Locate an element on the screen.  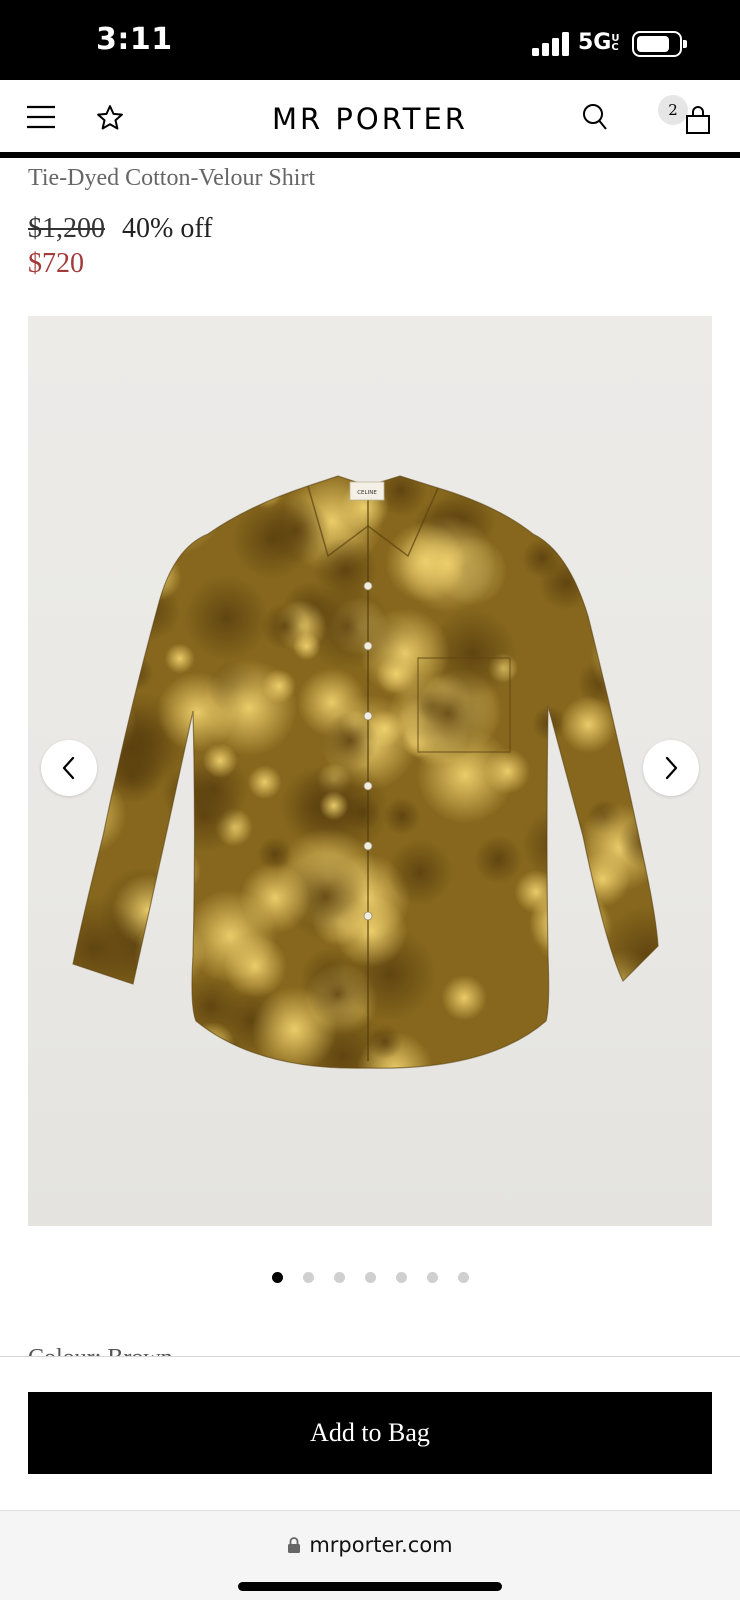
chevron-left-icon is located at coordinates (68, 768).